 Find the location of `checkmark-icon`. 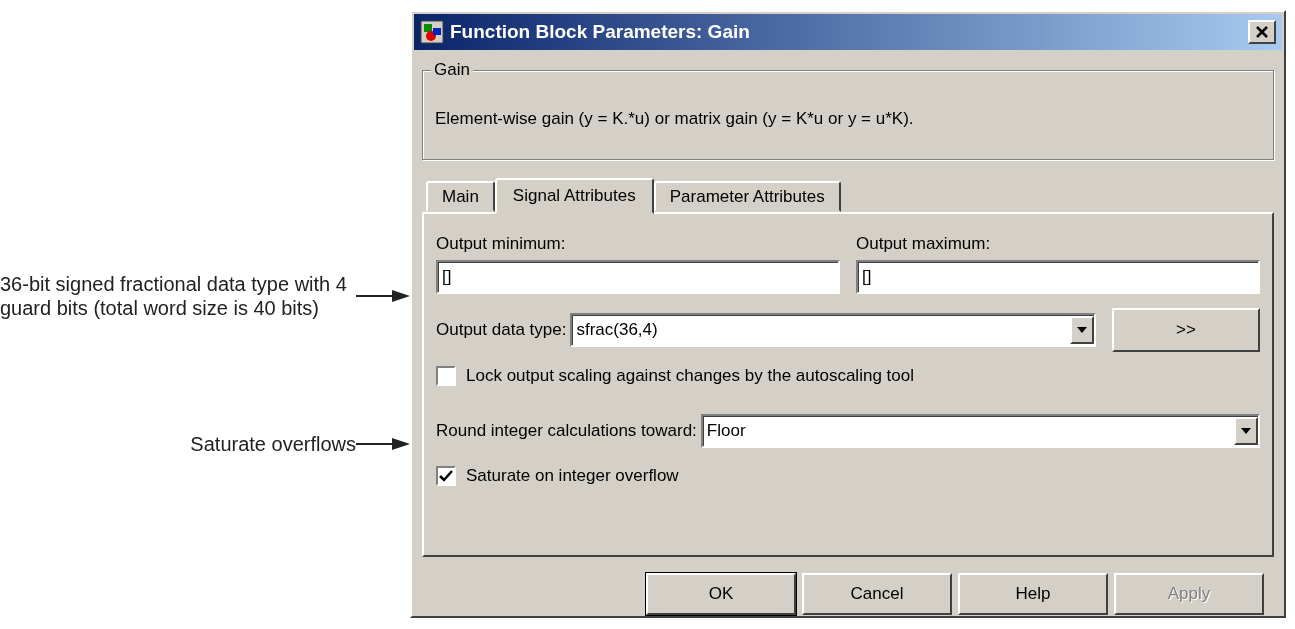

checkmark-icon is located at coordinates (446, 476).